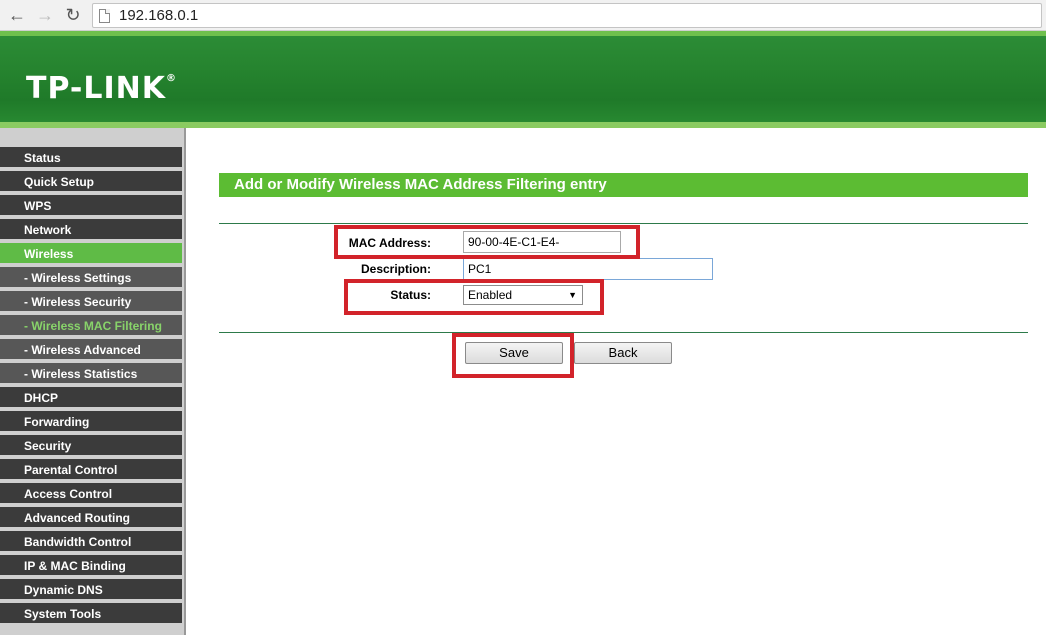 The width and height of the screenshot is (1046, 635). I want to click on sidebar-item-wireless-security: - Wireless Security, so click(91, 302).